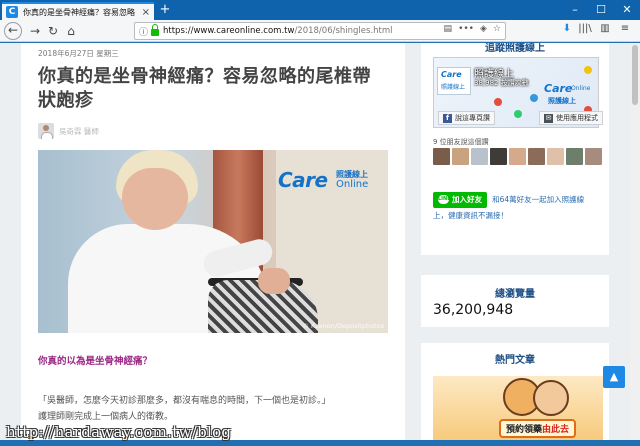  Describe the element at coordinates (444, 199) in the screenshot. I see `line-icon: LINE` at that location.